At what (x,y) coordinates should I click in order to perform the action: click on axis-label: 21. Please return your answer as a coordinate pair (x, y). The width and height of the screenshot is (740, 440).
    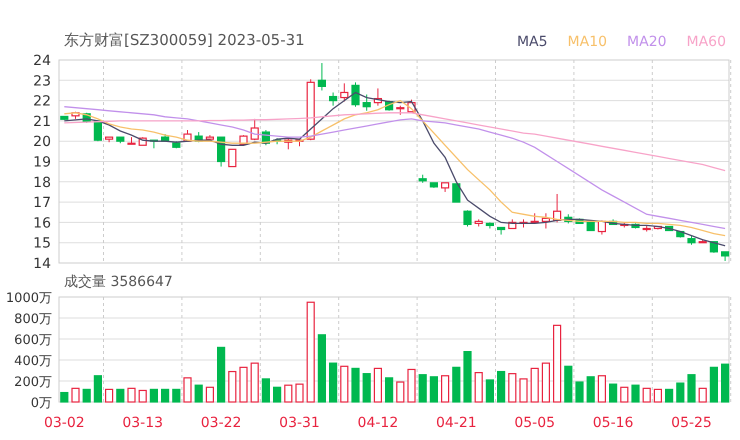
    Looking at the image, I should click on (42, 122).